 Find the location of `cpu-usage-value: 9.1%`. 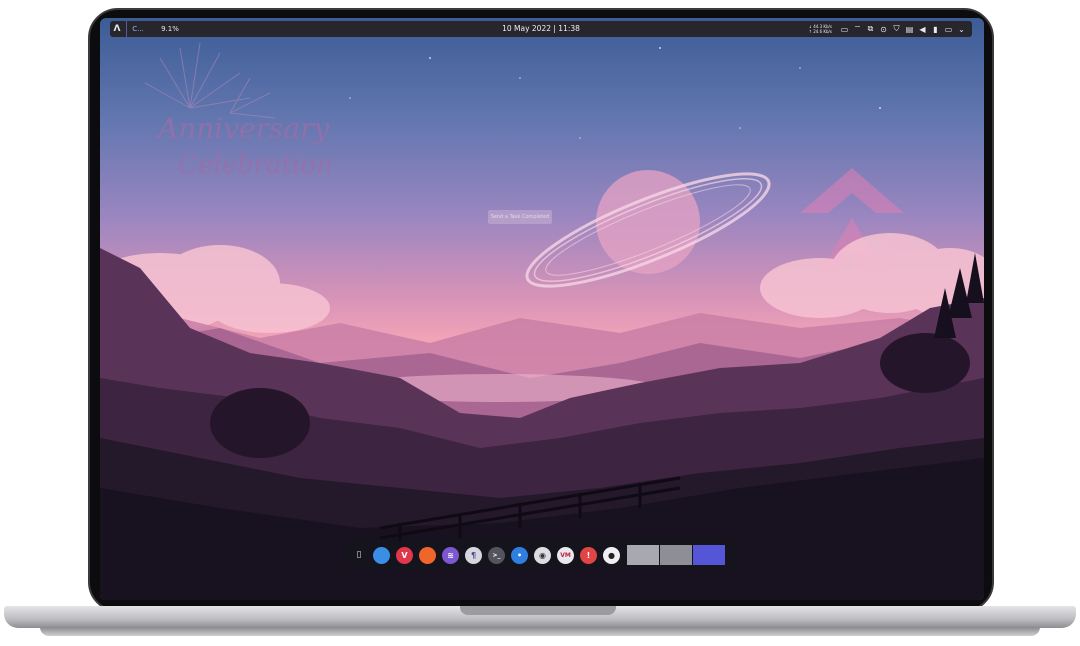

cpu-usage-value: 9.1% is located at coordinates (170, 29).